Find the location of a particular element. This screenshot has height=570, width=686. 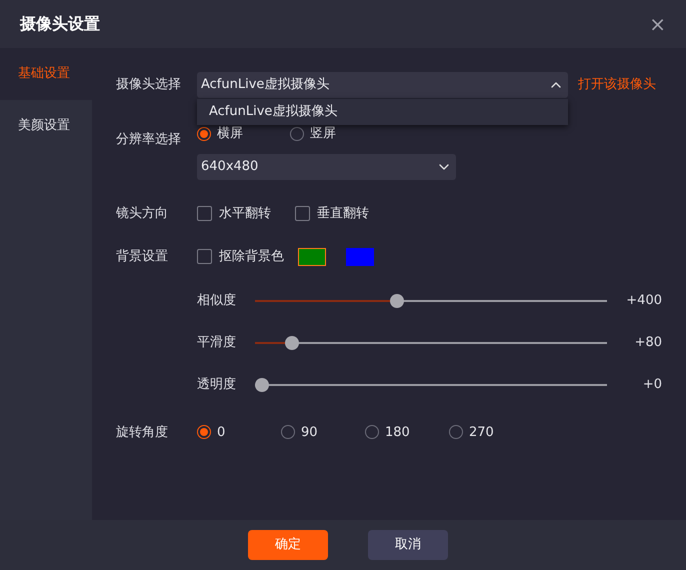

checkbox-label: 垂直翻转 is located at coordinates (343, 213).